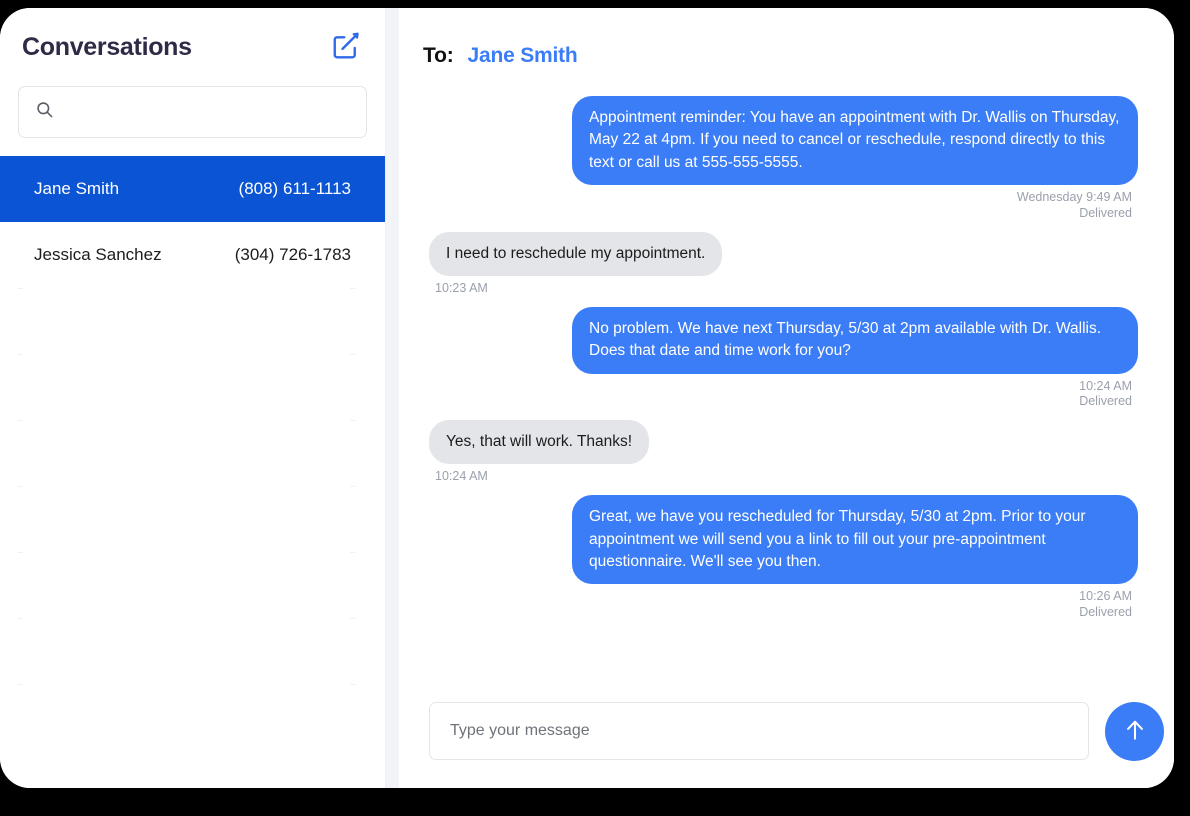 Image resolution: width=1190 pixels, height=816 pixels. Describe the element at coordinates (783, 394) in the screenshot. I see `message-meta: 10:24 AM Delivered` at that location.